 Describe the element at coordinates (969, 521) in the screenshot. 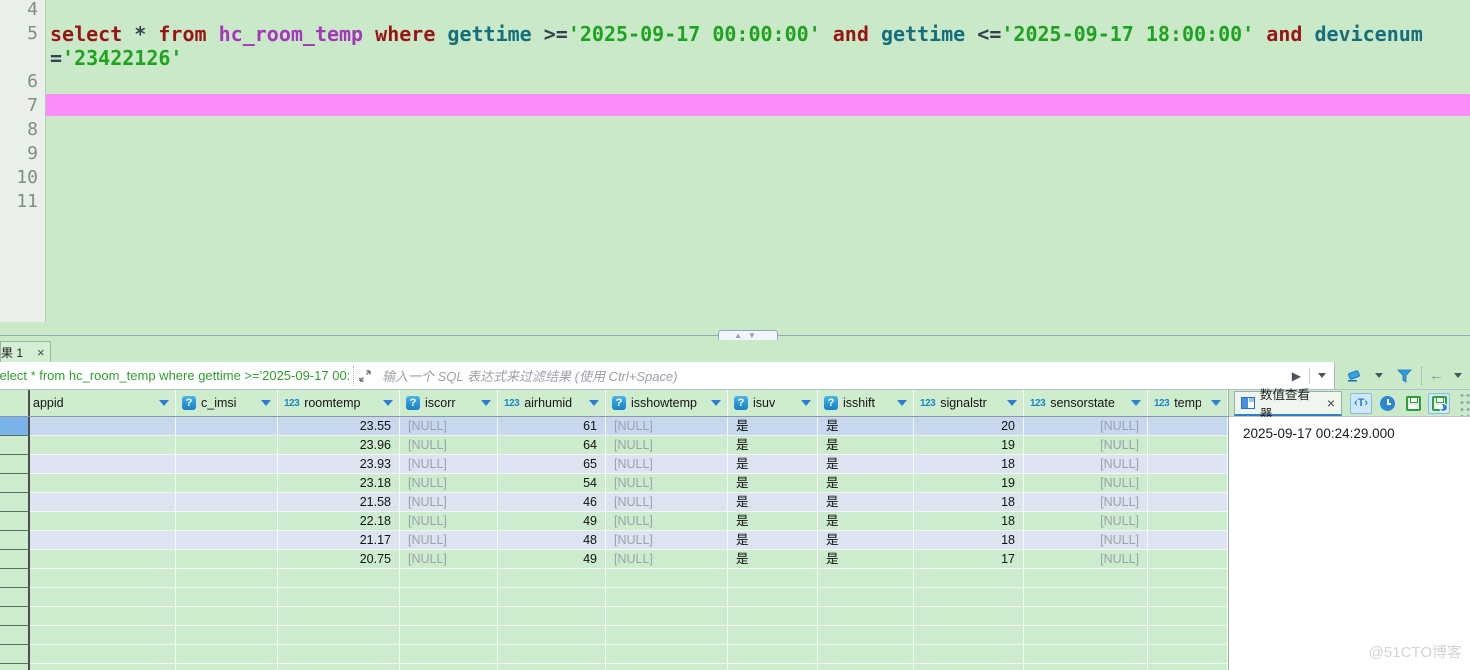

I see `grid-cell: 18` at that location.